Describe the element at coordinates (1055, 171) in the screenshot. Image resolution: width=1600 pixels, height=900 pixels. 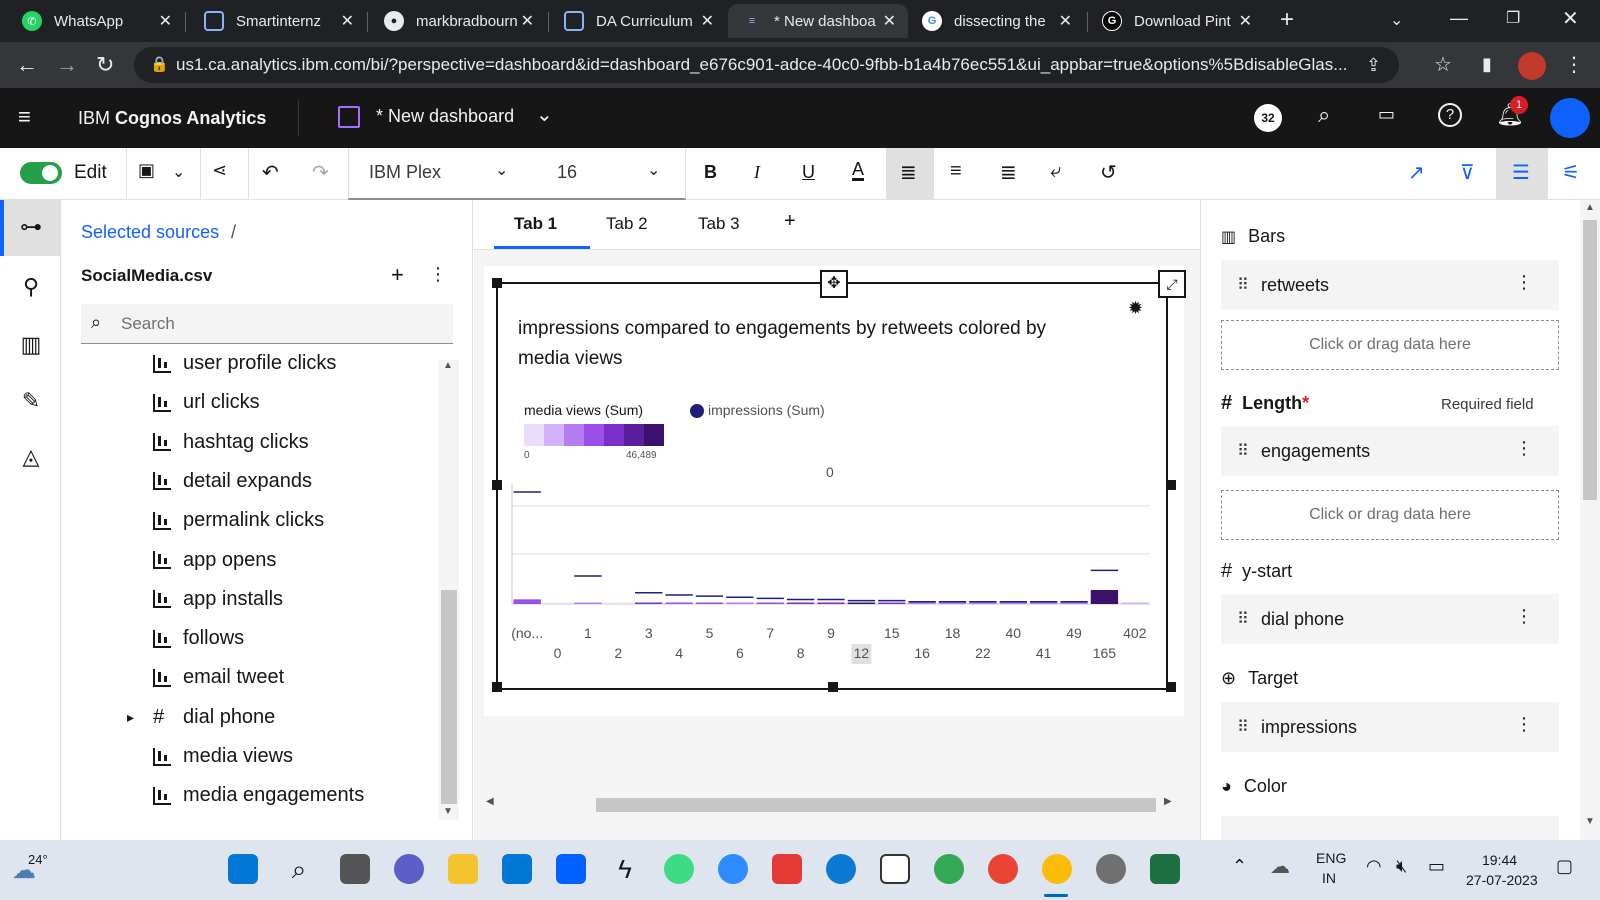
I see `wrap-text-icon: ⤶` at that location.